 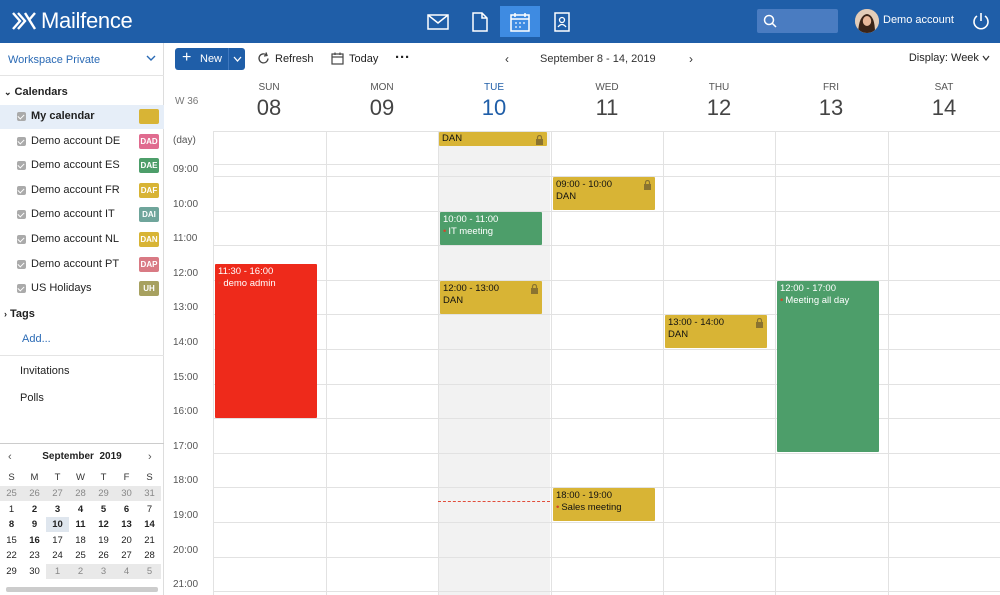 I want to click on refresh-button: Refresh, so click(x=285, y=58).